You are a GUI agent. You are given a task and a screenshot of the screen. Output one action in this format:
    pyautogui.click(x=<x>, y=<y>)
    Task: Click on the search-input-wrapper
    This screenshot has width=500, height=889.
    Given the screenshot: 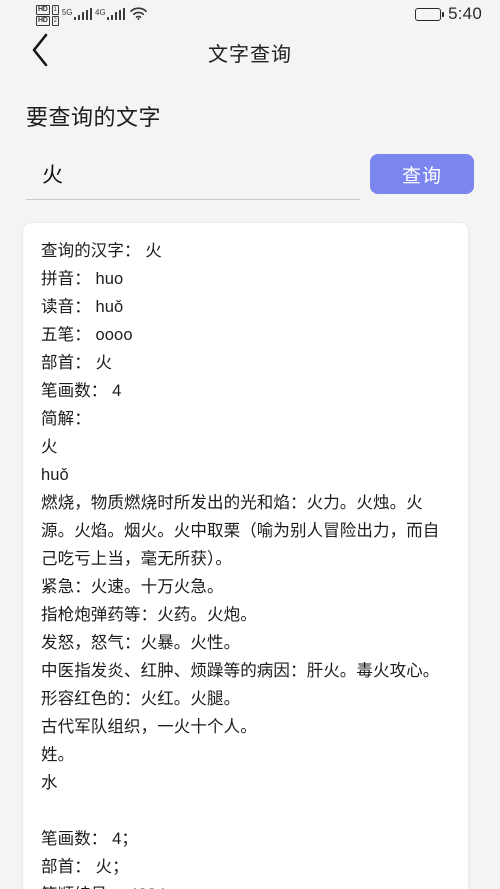 What is the action you would take?
    pyautogui.click(x=193, y=180)
    